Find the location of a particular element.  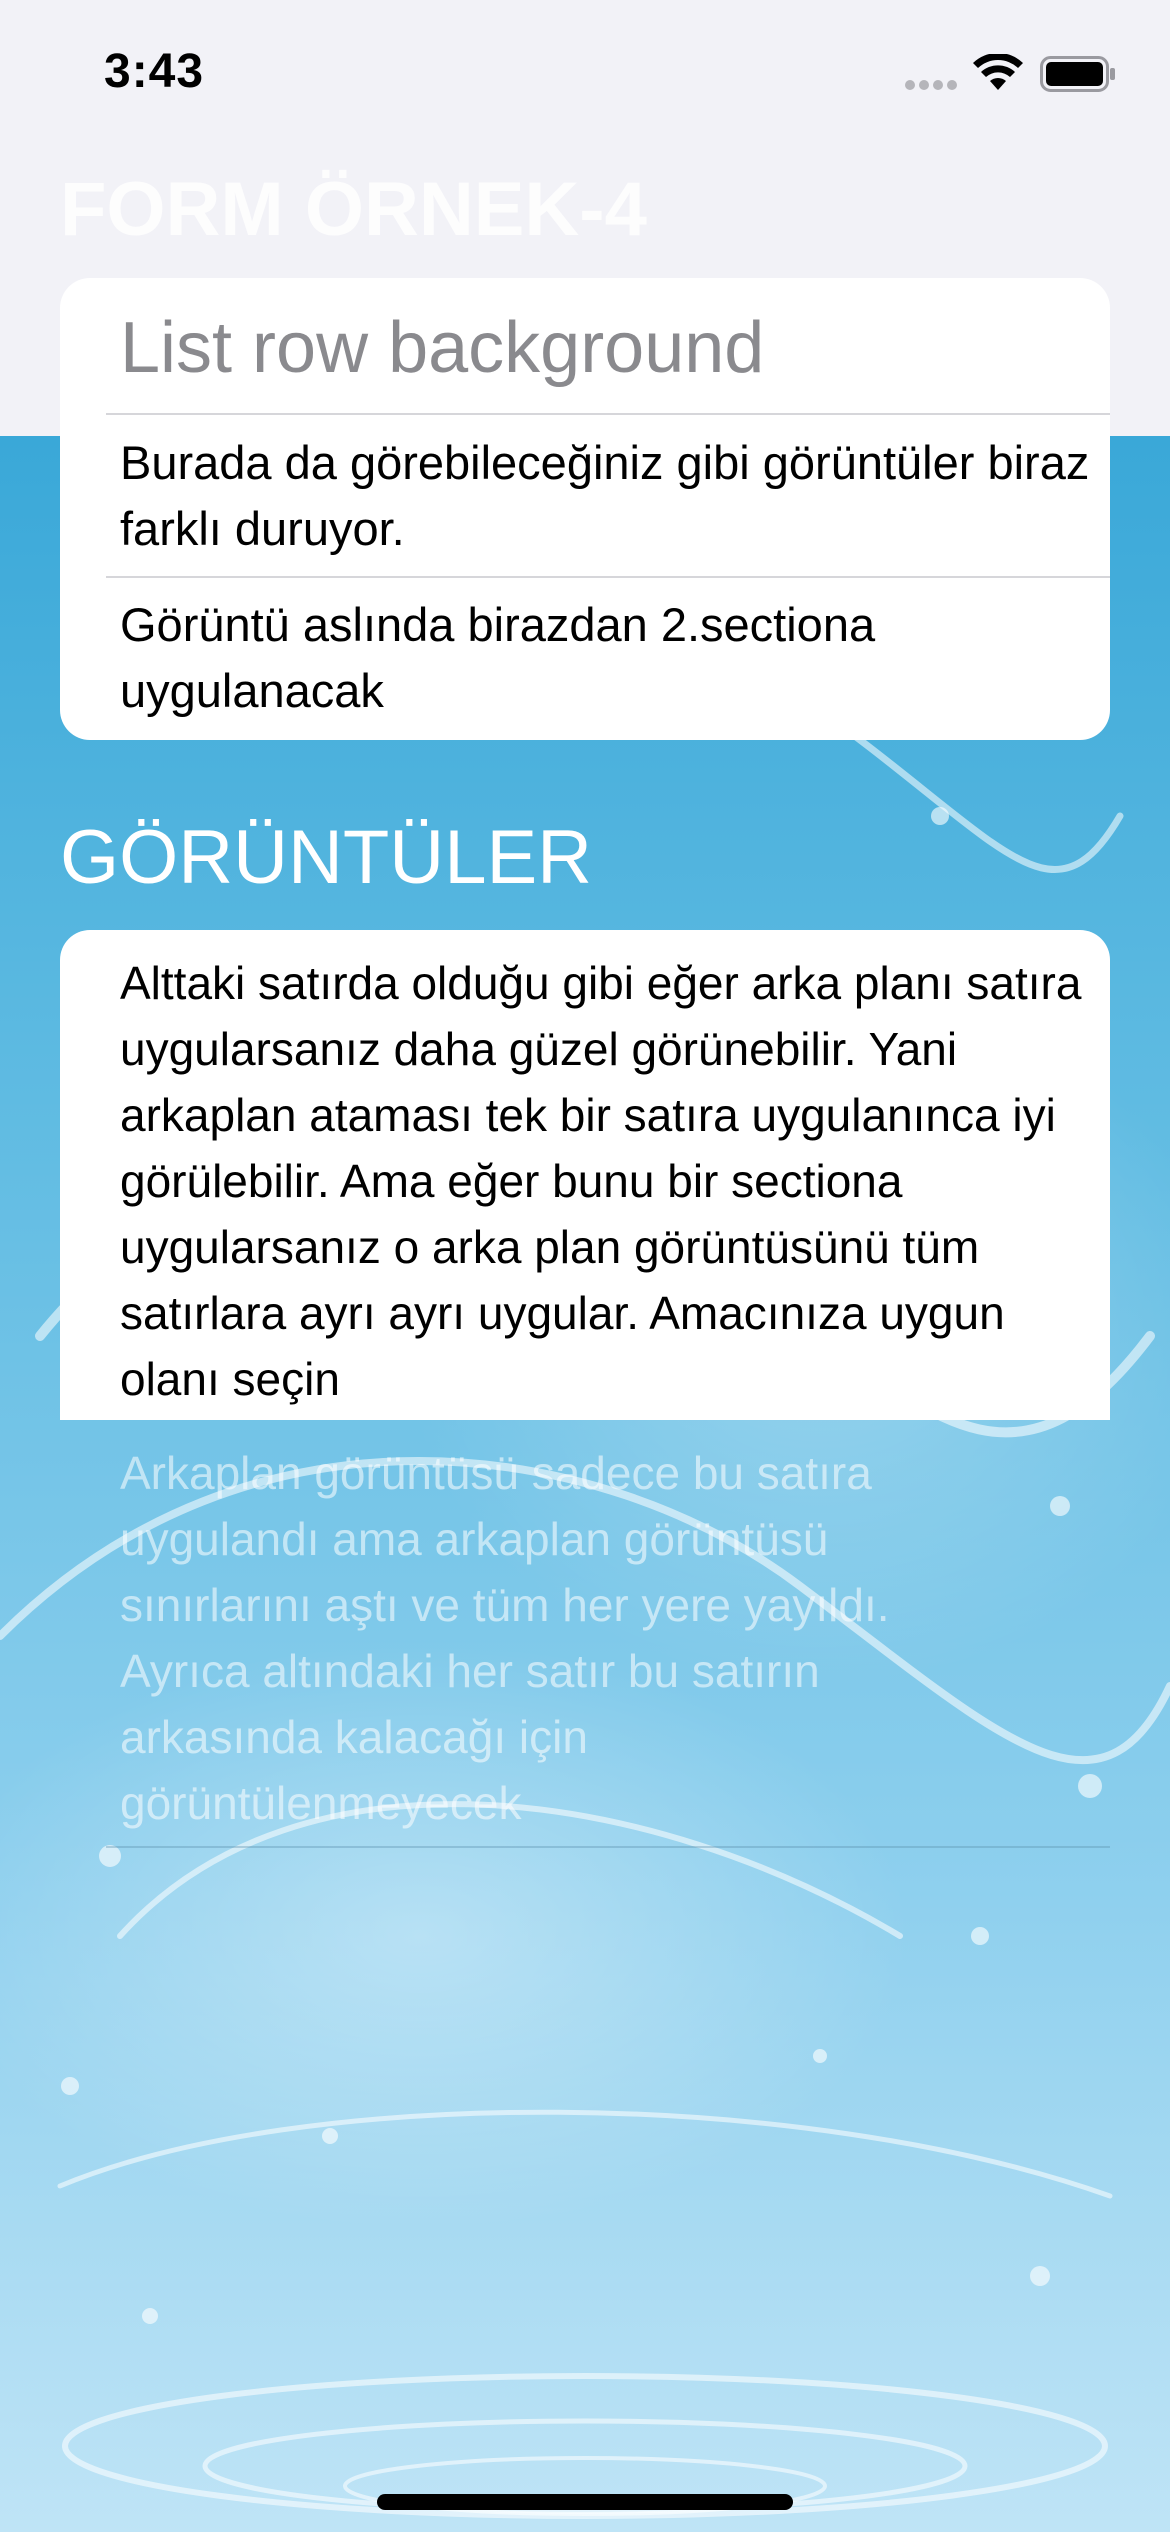

status-time: 3:43 is located at coordinates (154, 71).